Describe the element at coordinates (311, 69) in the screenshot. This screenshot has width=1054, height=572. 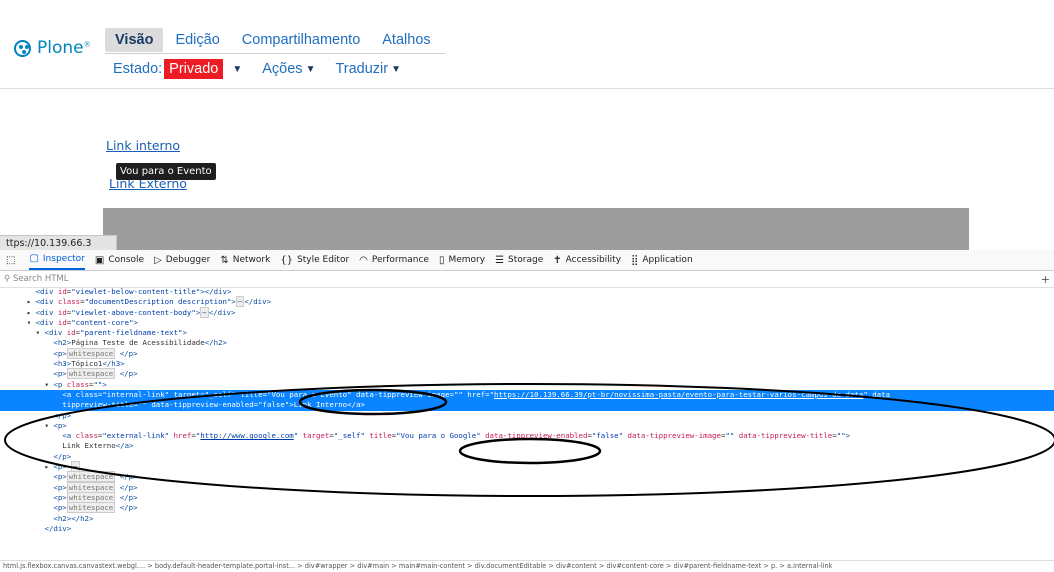
I see `actions-dropdown-icon: ▼` at that location.